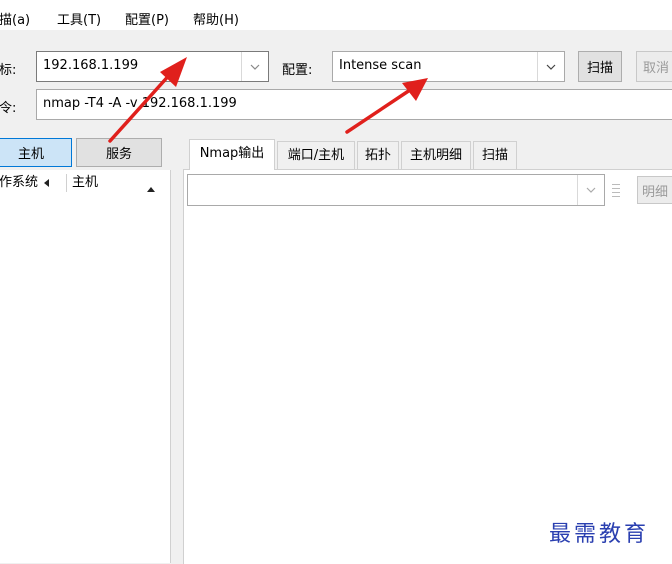 Image resolution: width=672 pixels, height=564 pixels. Describe the element at coordinates (151, 189) in the screenshot. I see `sort-up-icon` at that location.